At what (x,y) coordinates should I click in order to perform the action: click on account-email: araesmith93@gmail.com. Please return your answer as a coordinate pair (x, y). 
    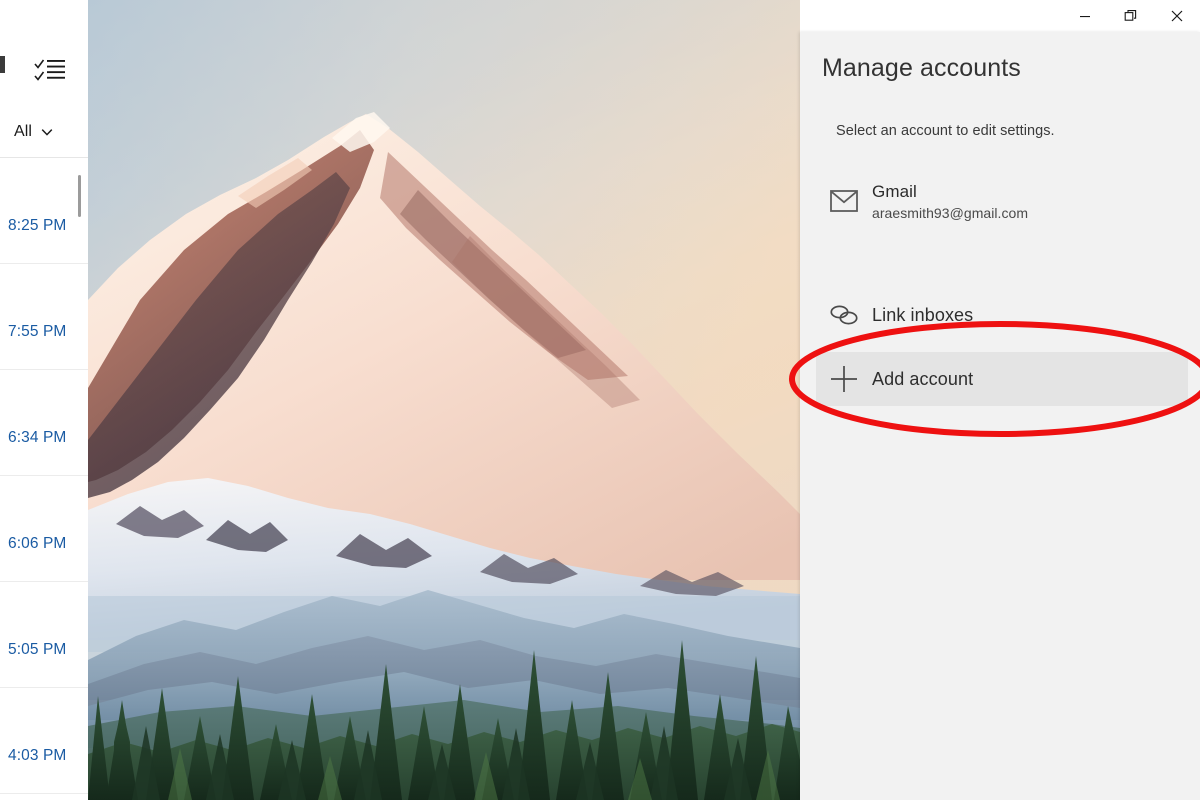
    Looking at the image, I should click on (950, 212).